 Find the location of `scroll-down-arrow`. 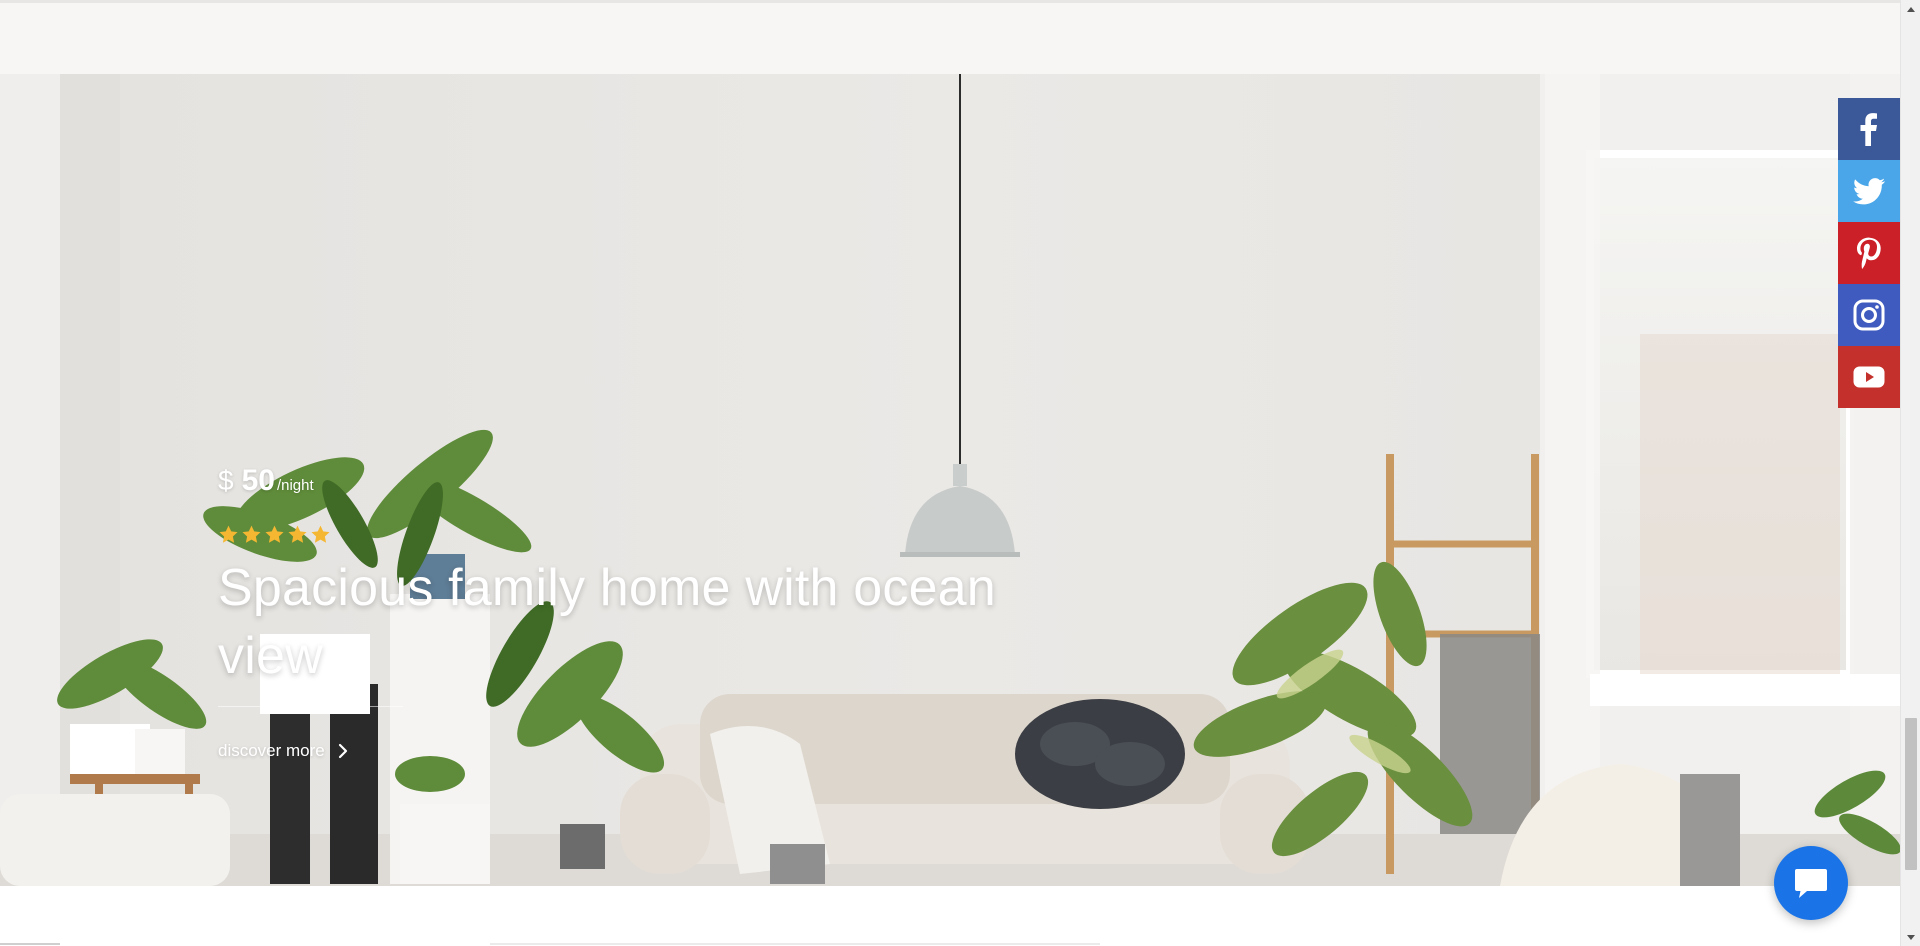

scroll-down-arrow is located at coordinates (1910, 937).